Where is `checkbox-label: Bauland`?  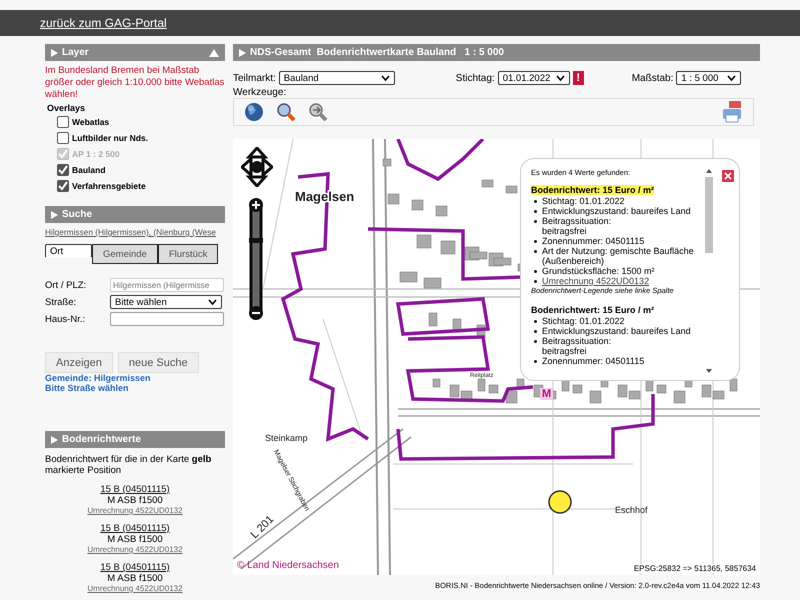
checkbox-label: Bauland is located at coordinates (89, 170).